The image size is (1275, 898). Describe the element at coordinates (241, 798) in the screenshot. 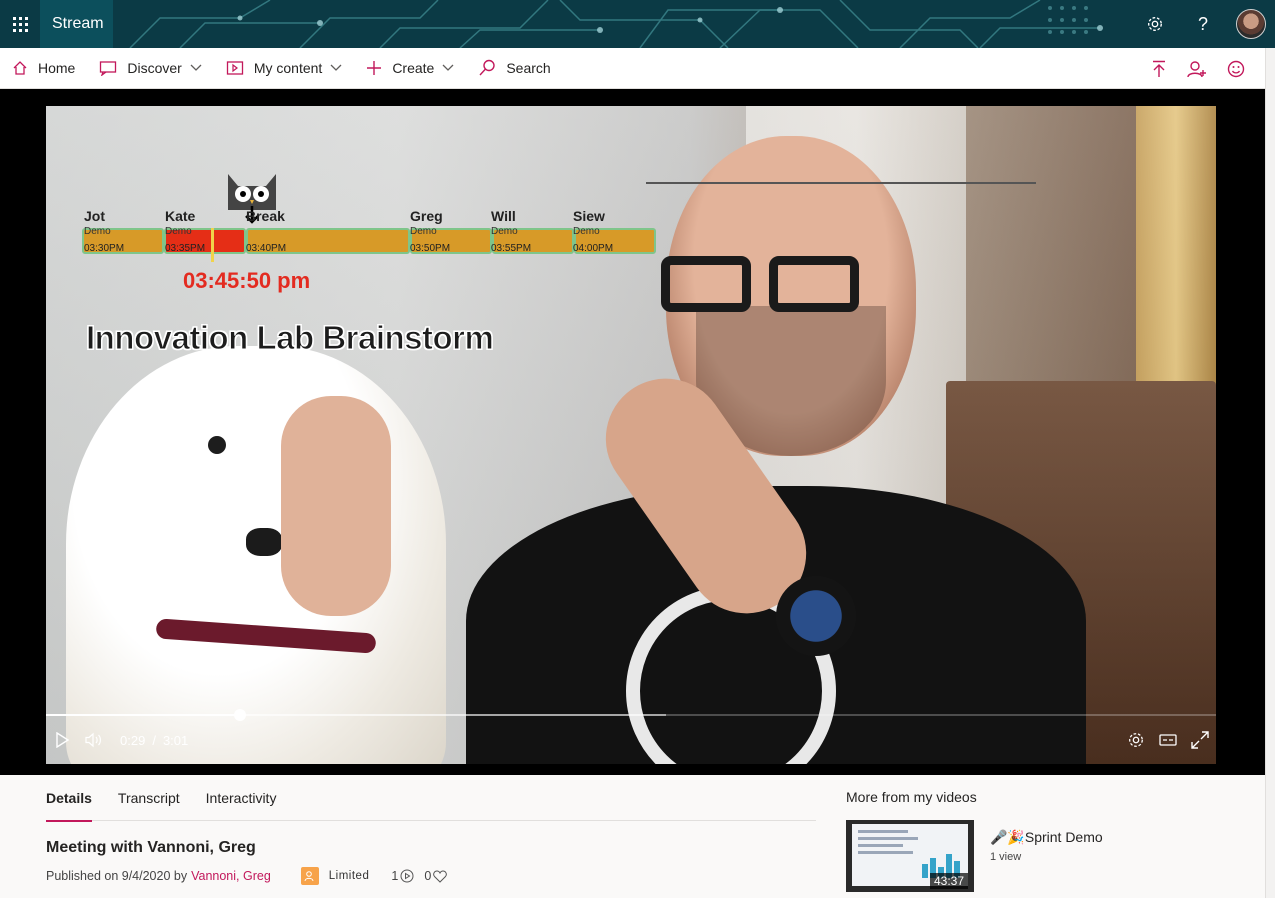

I see `tab-interactivity: Interactivity` at that location.